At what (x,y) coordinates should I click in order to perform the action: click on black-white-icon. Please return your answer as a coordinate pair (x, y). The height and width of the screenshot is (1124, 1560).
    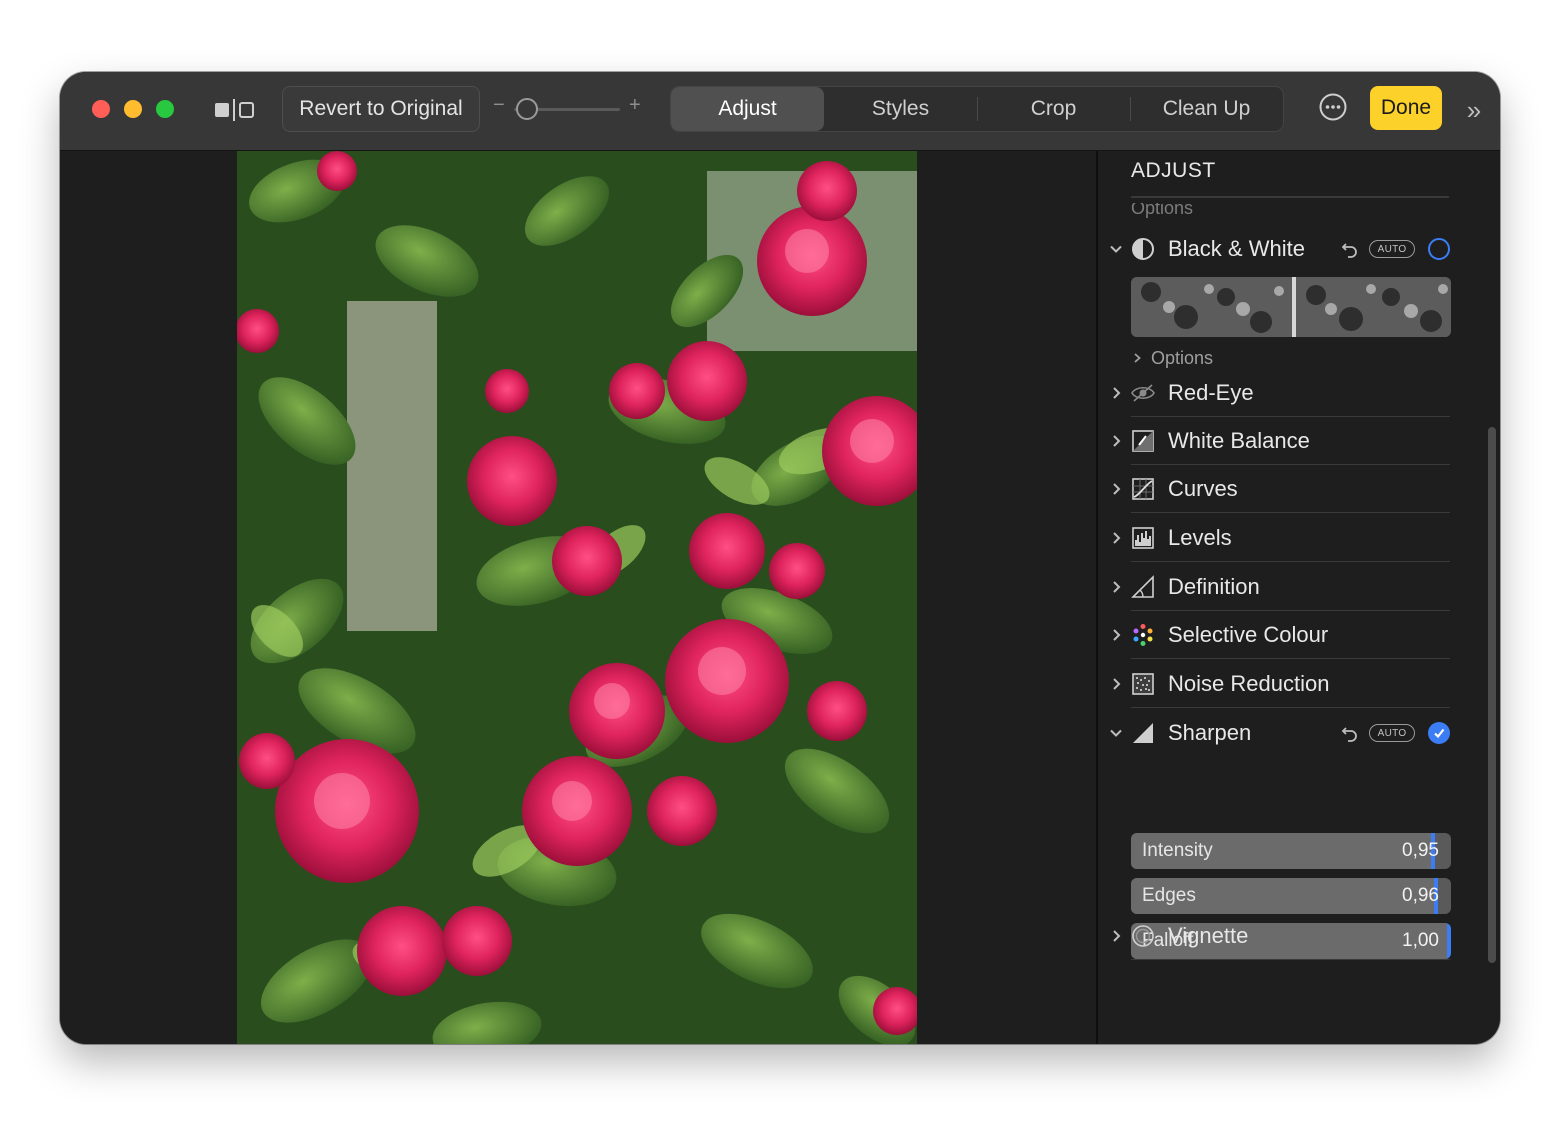
    Looking at the image, I should click on (1143, 249).